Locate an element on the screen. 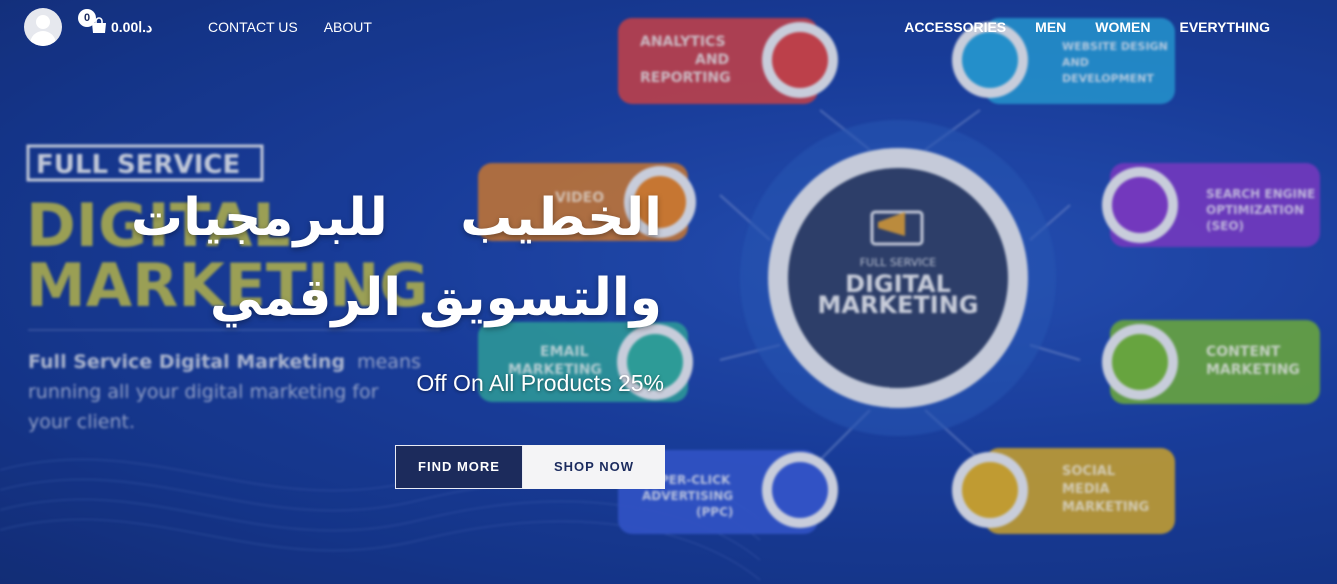  hero-title-line-2: والتسويق الرقمي is located at coordinates (435, 298).